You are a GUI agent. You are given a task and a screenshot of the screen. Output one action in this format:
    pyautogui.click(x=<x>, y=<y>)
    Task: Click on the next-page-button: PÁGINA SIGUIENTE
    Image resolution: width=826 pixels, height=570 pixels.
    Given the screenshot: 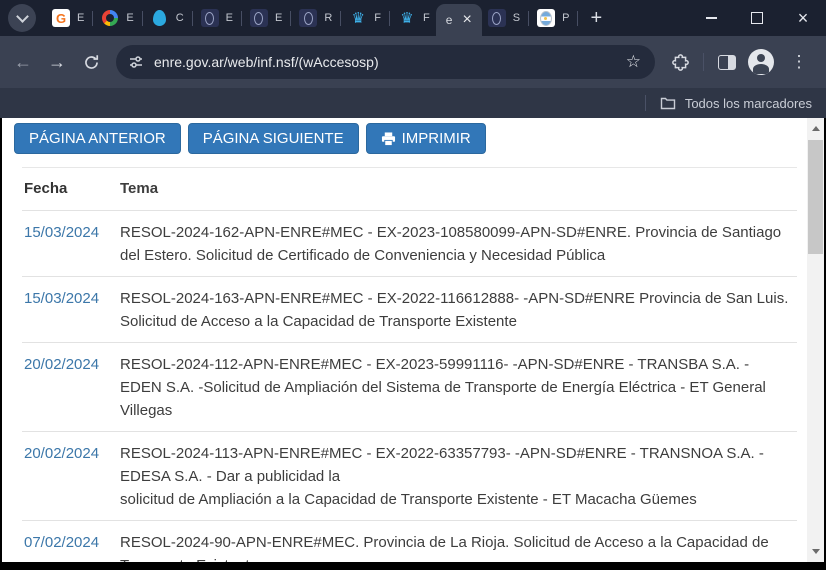 What is the action you would take?
    pyautogui.click(x=273, y=138)
    